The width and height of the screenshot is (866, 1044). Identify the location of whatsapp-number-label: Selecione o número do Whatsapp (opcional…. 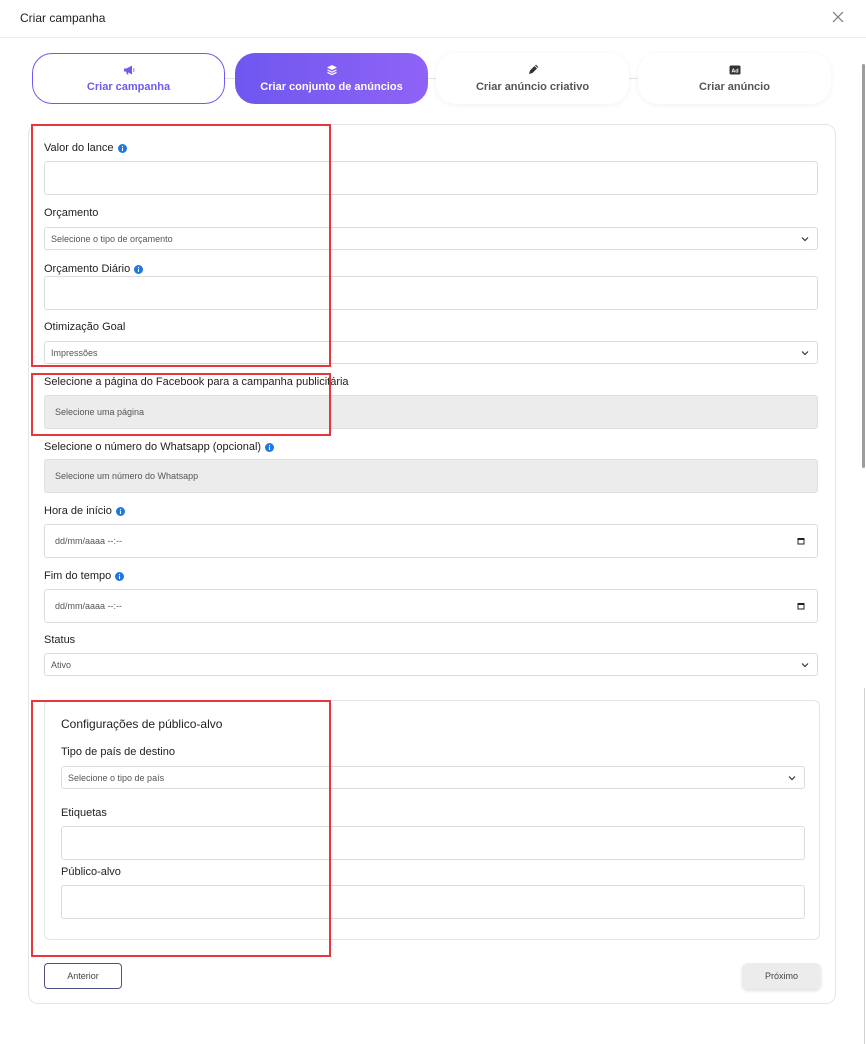
(159, 447).